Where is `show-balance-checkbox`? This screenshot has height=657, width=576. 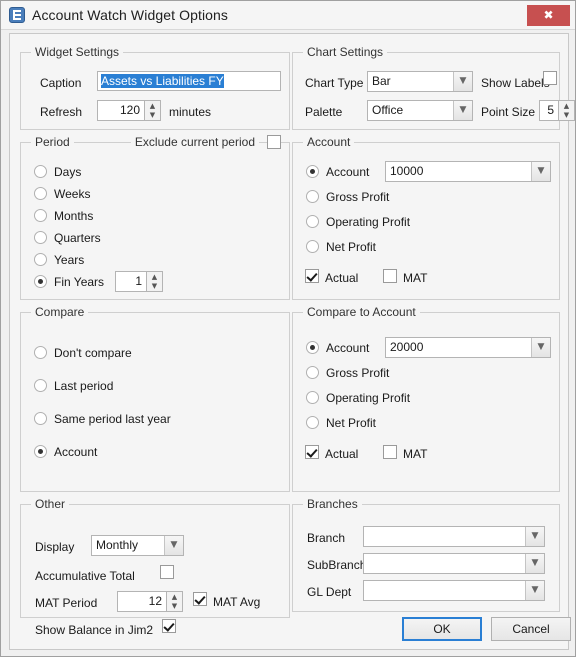
show-balance-checkbox is located at coordinates (169, 626).